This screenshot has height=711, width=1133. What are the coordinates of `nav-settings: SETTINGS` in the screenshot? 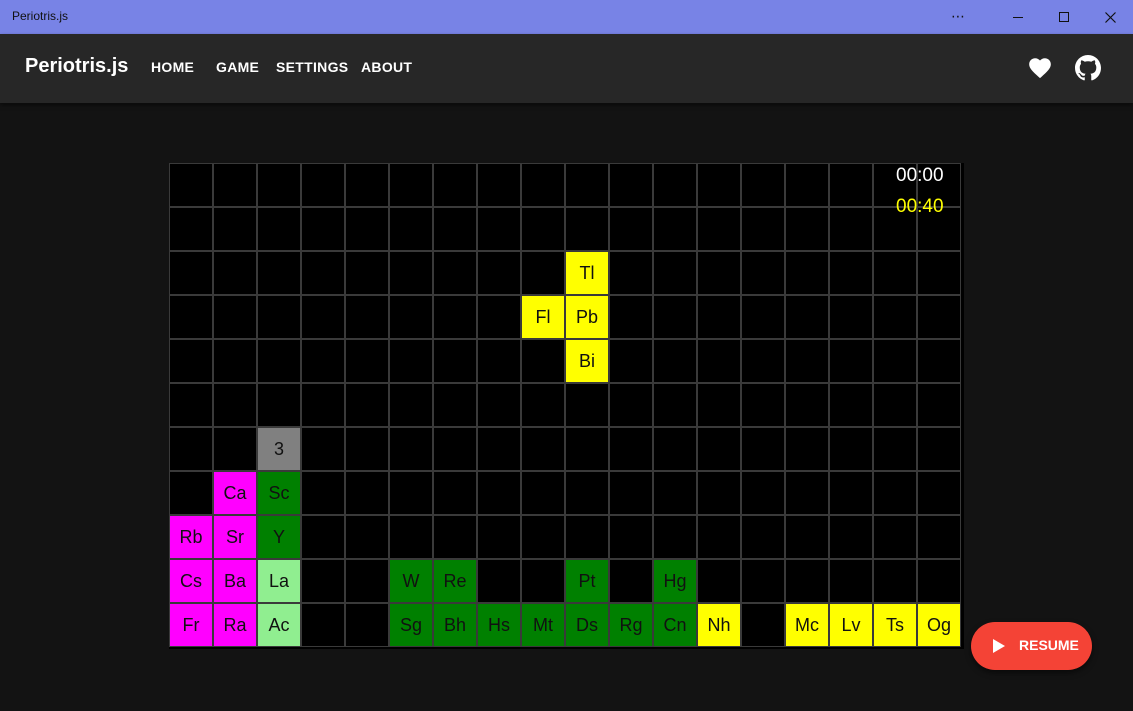 It's located at (312, 67).